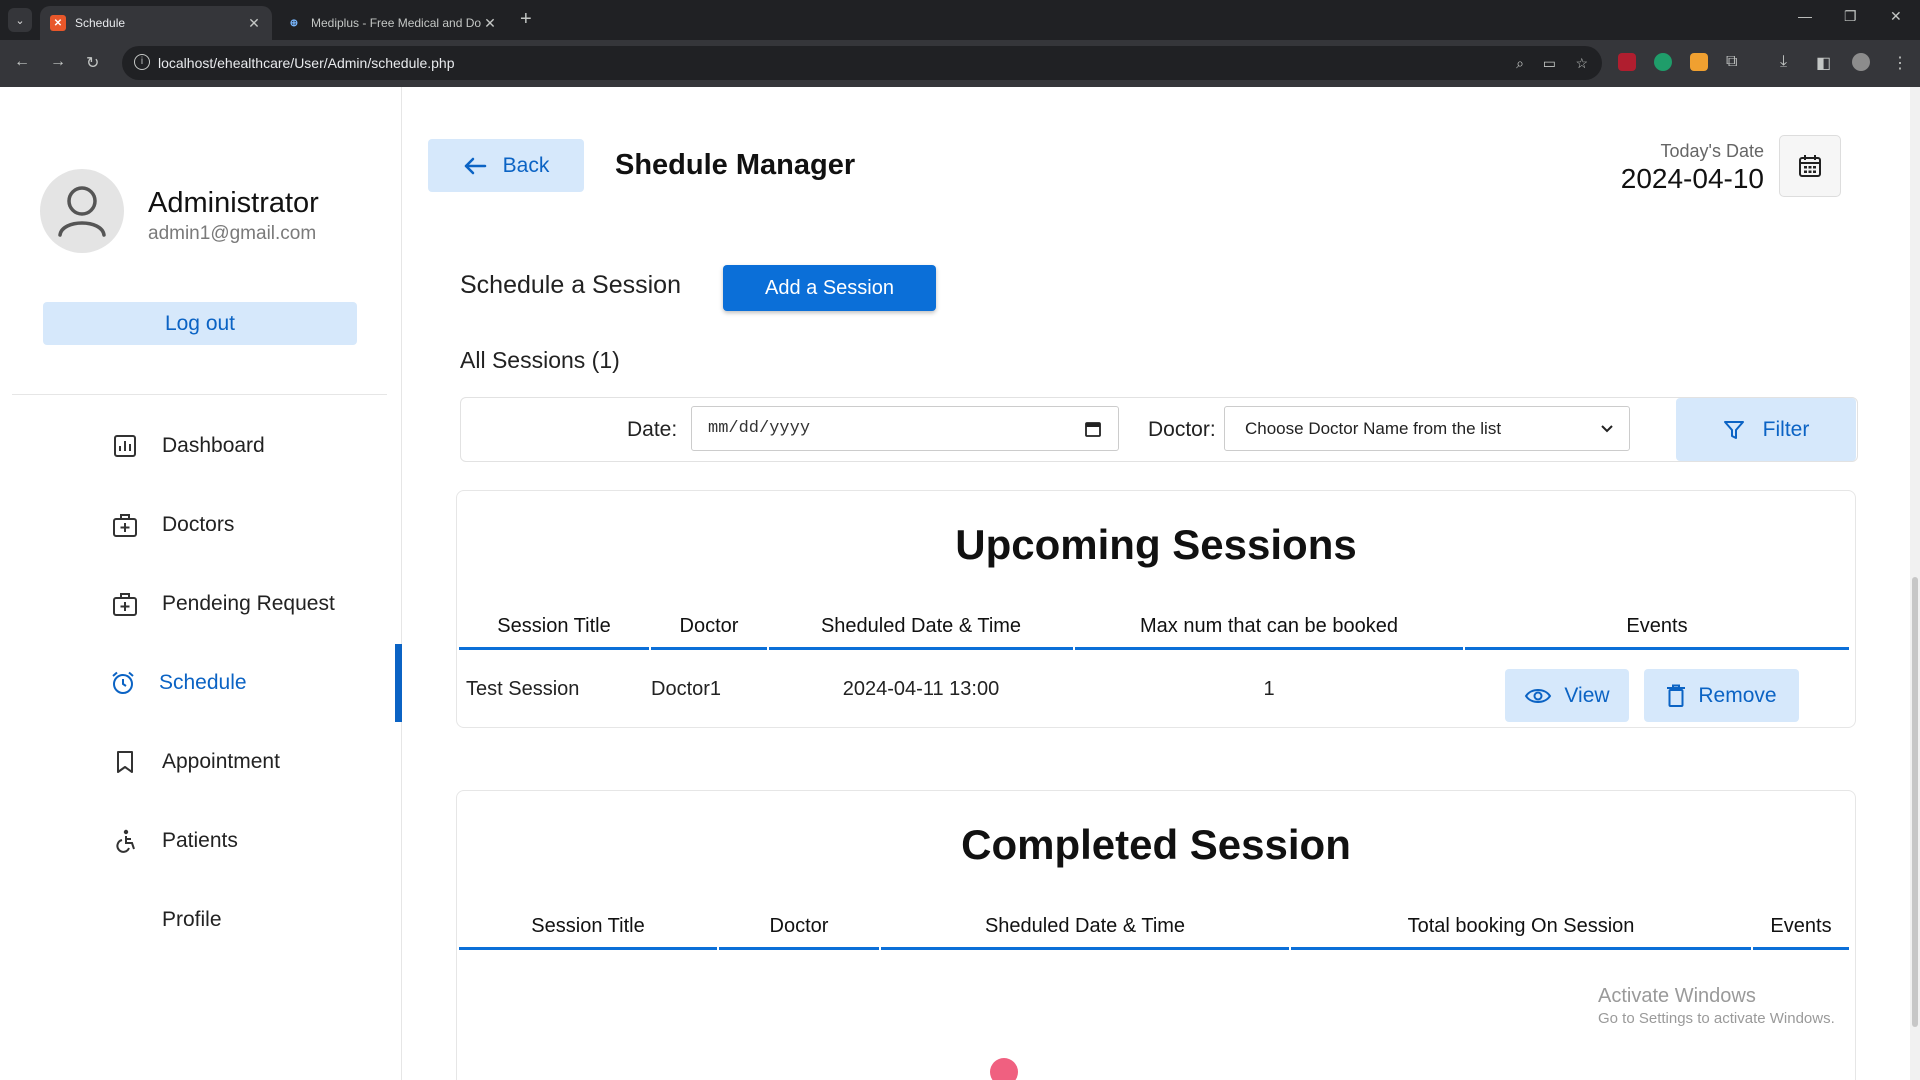 The width and height of the screenshot is (1920, 1080). What do you see at coordinates (1677, 996) in the screenshot?
I see `activate-windows-title: Activate Windows` at bounding box center [1677, 996].